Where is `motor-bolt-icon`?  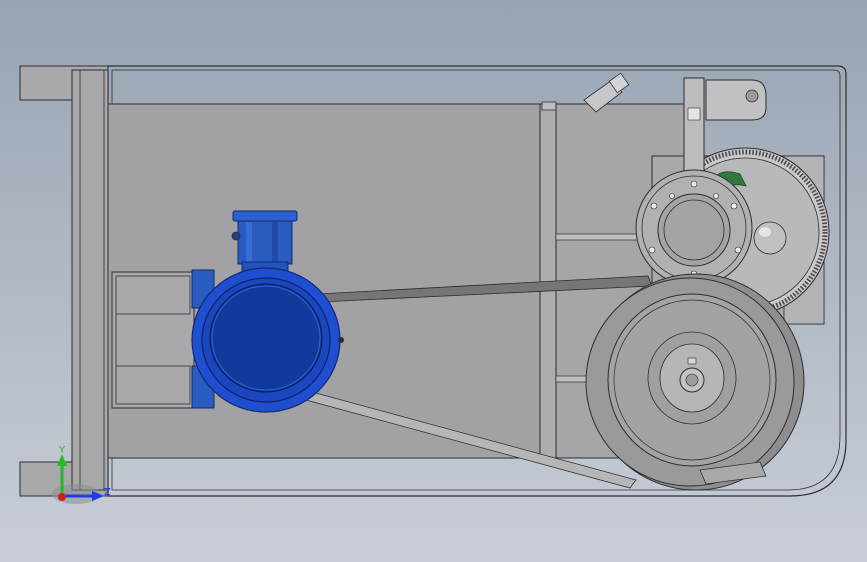 motor-bolt-icon is located at coordinates (341, 340).